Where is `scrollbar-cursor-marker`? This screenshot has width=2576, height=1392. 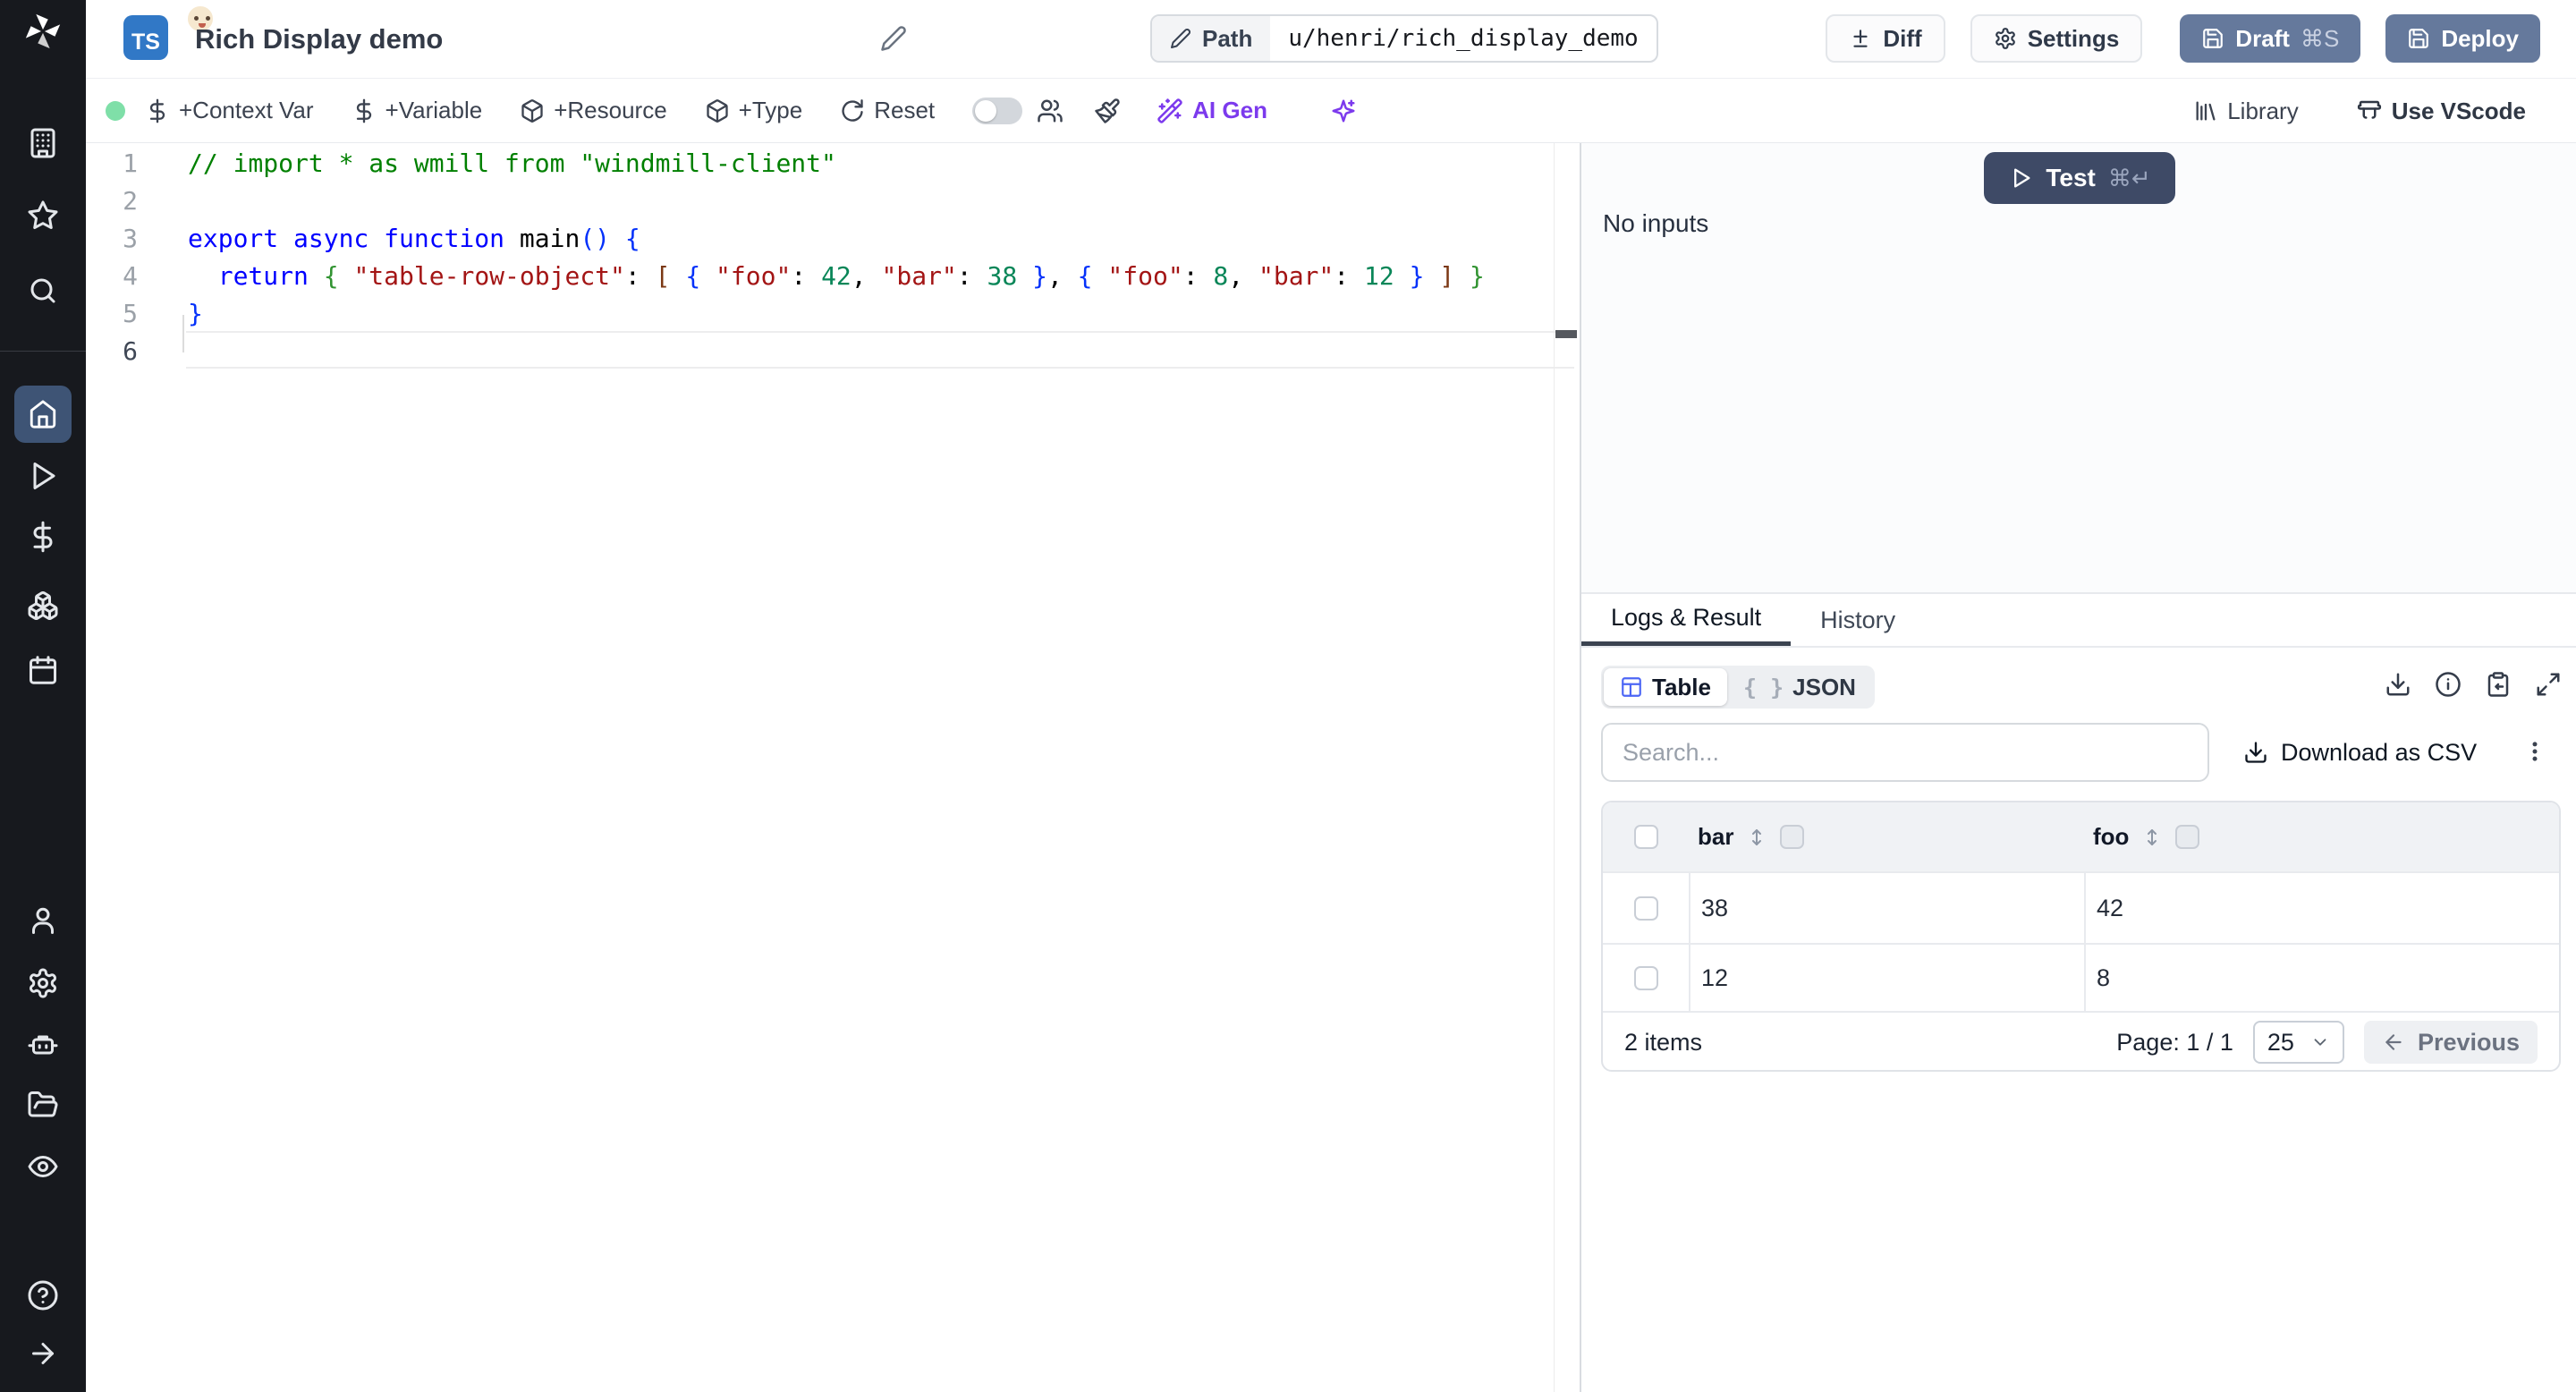 scrollbar-cursor-marker is located at coordinates (1566, 334).